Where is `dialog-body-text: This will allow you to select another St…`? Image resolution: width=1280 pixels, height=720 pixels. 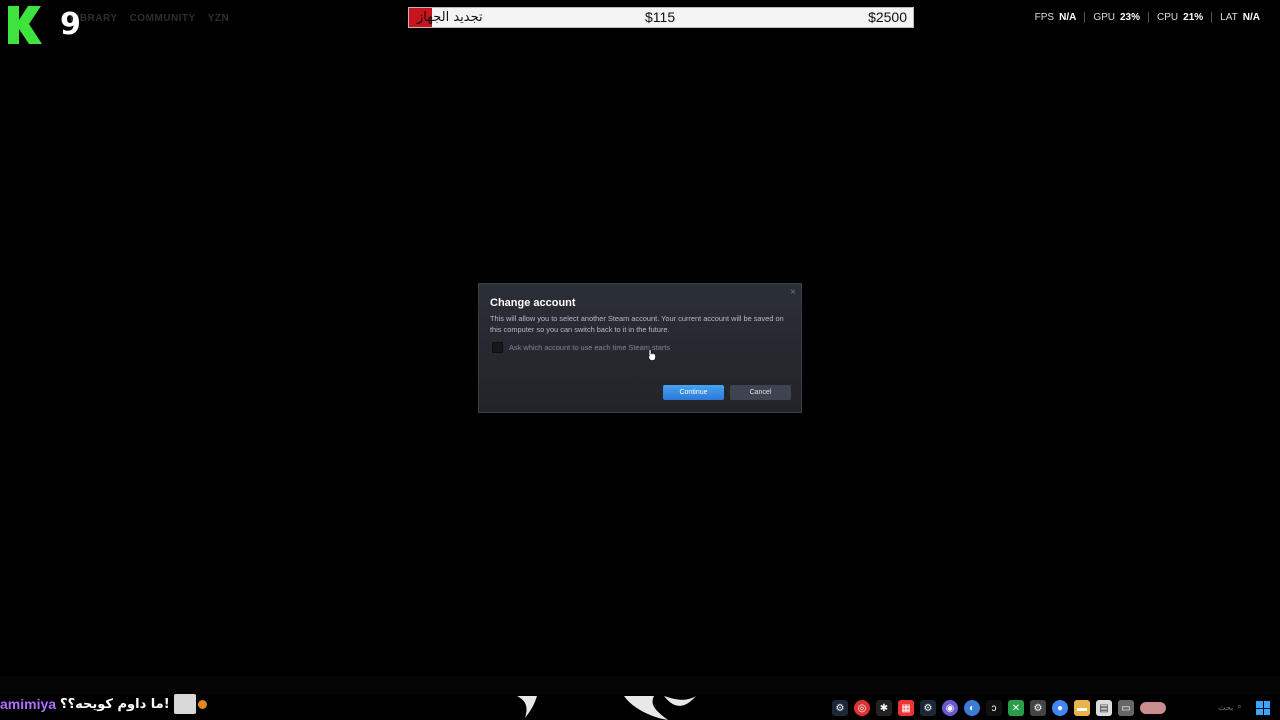
dialog-body-text: This will allow you to select another St… is located at coordinates (637, 324).